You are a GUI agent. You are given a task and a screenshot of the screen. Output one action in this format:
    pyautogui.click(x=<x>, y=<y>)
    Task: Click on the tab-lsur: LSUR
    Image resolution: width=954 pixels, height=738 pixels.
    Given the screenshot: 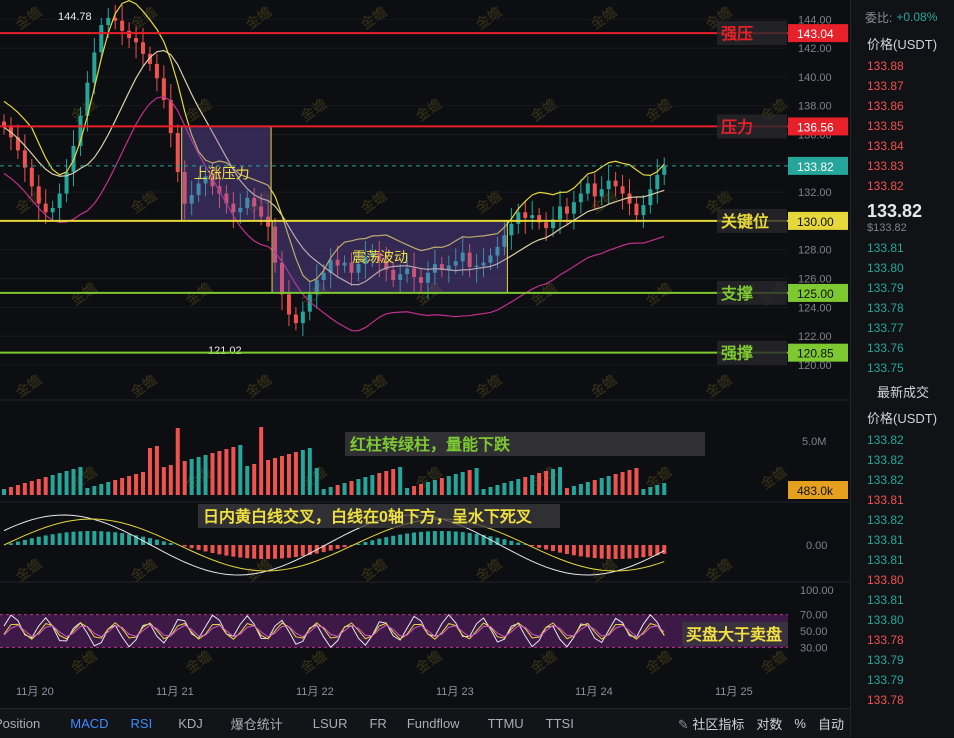 What is the action you would take?
    pyautogui.click(x=330, y=723)
    